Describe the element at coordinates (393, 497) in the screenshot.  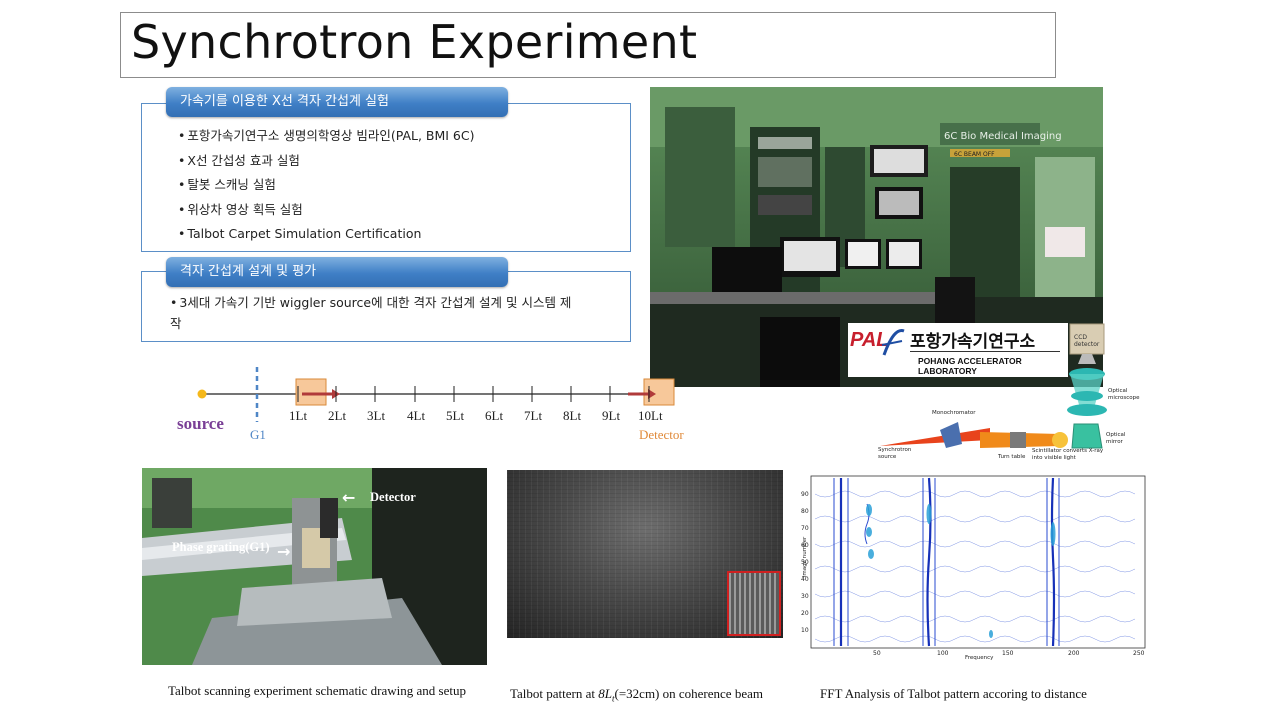
I see `detector-callout: Detector` at that location.